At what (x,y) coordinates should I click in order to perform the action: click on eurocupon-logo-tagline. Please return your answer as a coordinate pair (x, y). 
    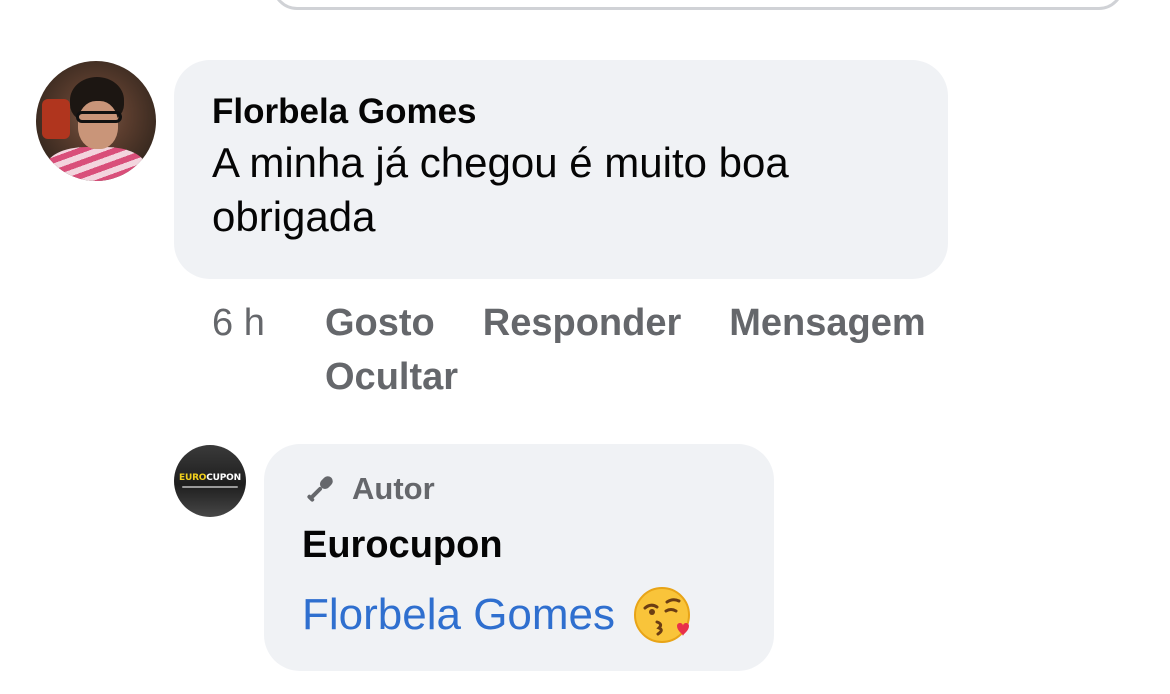
    Looking at the image, I should click on (210, 487).